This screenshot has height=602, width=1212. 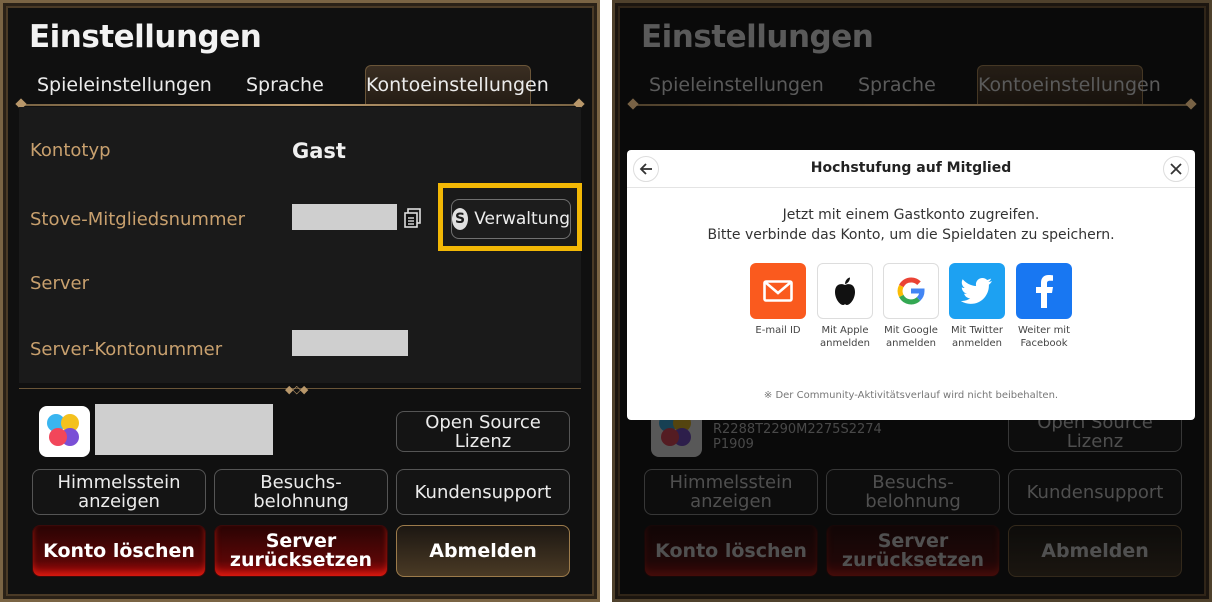 I want to click on visit-reward-button: Besuchs-belohnung, so click(x=301, y=492).